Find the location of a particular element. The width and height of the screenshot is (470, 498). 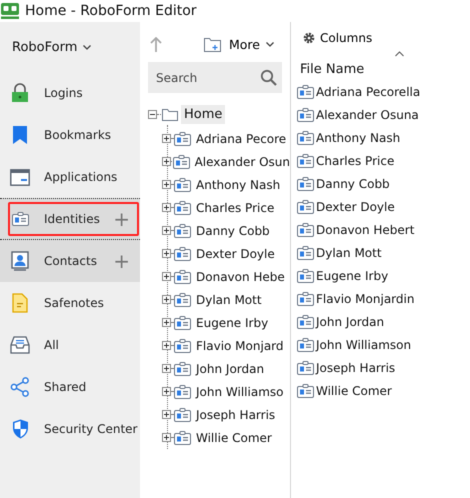

sidebar-item: Bookmarks is located at coordinates (70, 135).